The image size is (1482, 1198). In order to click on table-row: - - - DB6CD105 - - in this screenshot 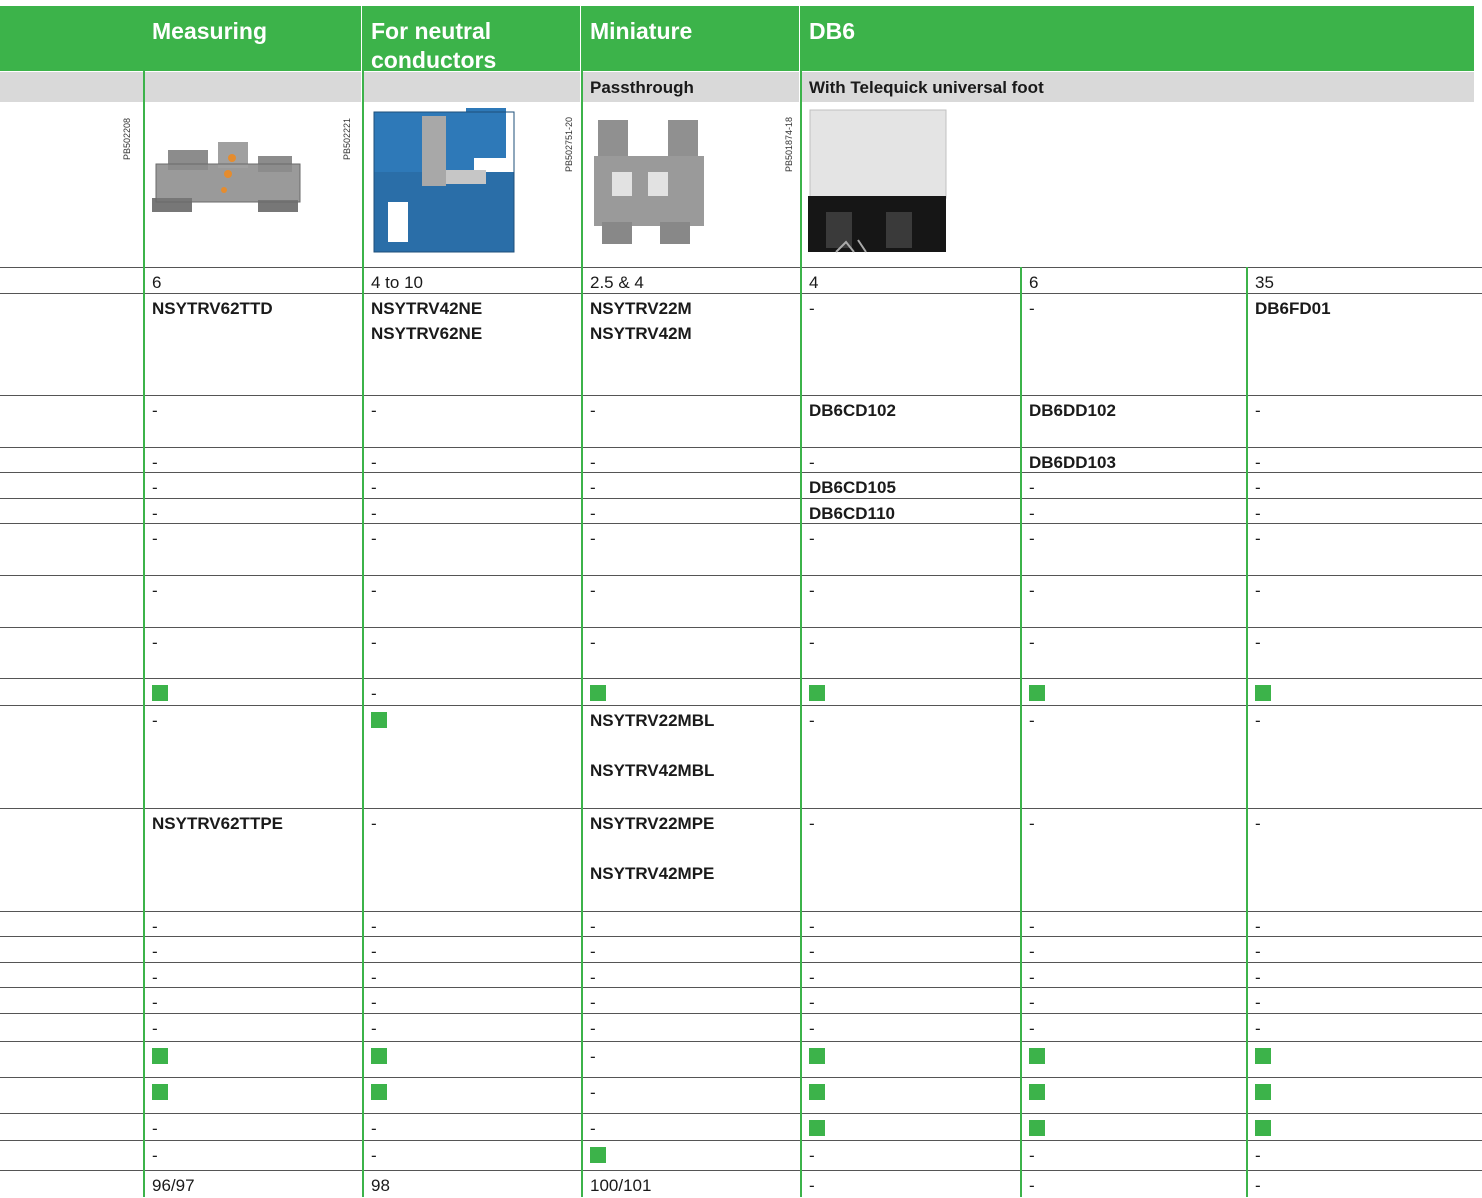, I will do `click(741, 485)`.